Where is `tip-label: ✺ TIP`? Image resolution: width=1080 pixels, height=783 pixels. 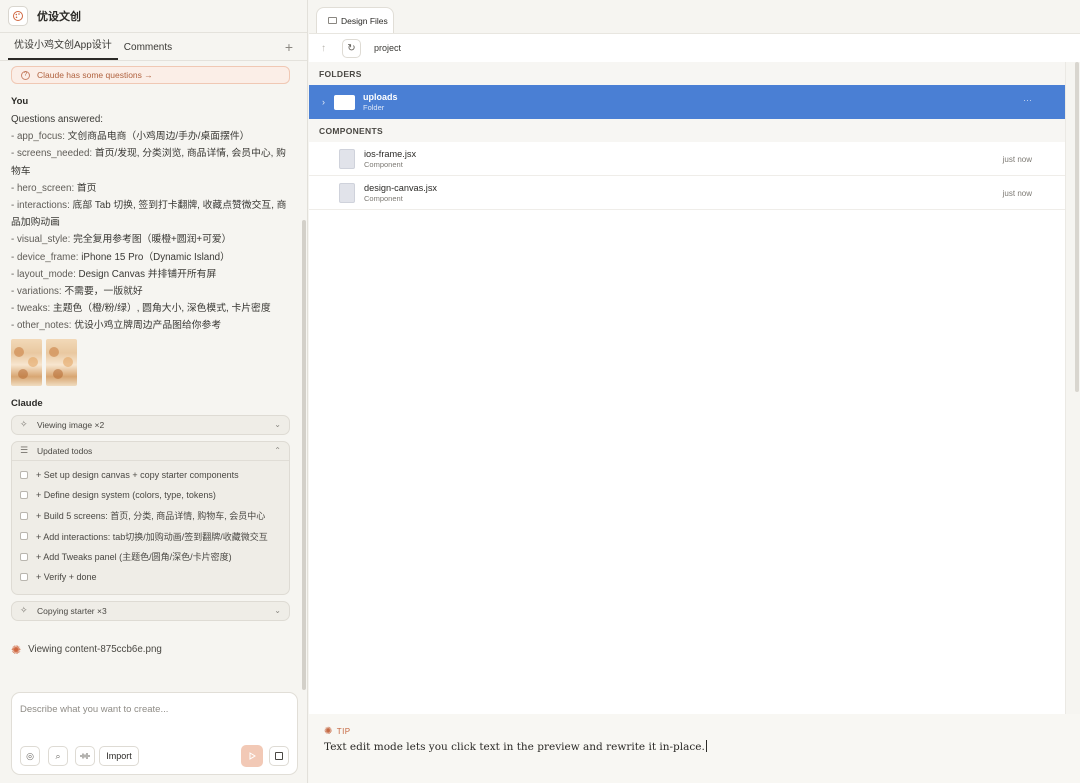
tip-label: ✺ TIP is located at coordinates (337, 731).